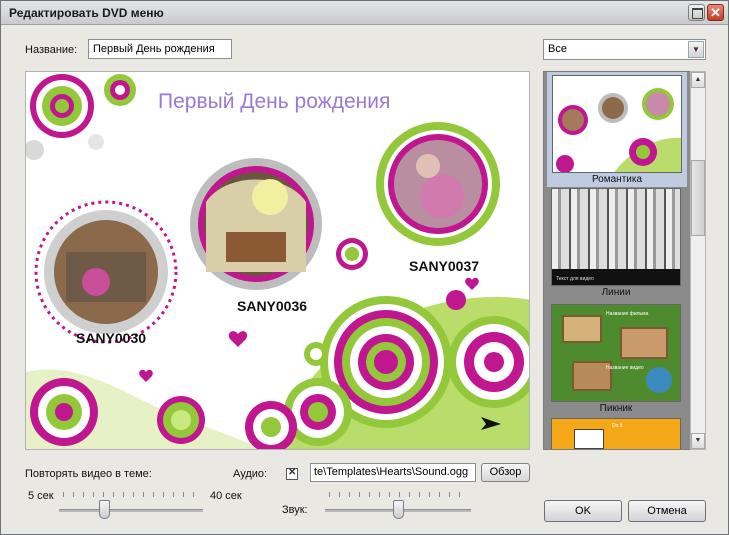 The width and height of the screenshot is (729, 535). I want to click on template-preview-4: Do it, so click(616, 433).